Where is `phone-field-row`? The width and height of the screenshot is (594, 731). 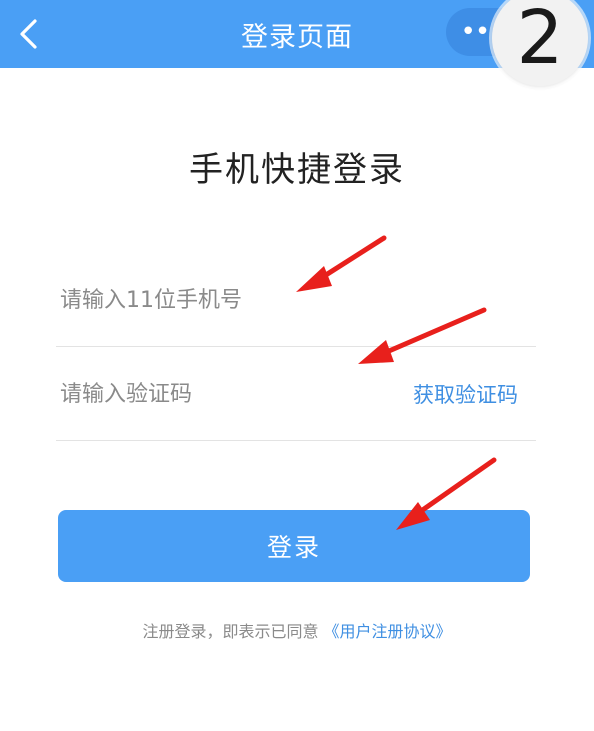
phone-field-row is located at coordinates (296, 300).